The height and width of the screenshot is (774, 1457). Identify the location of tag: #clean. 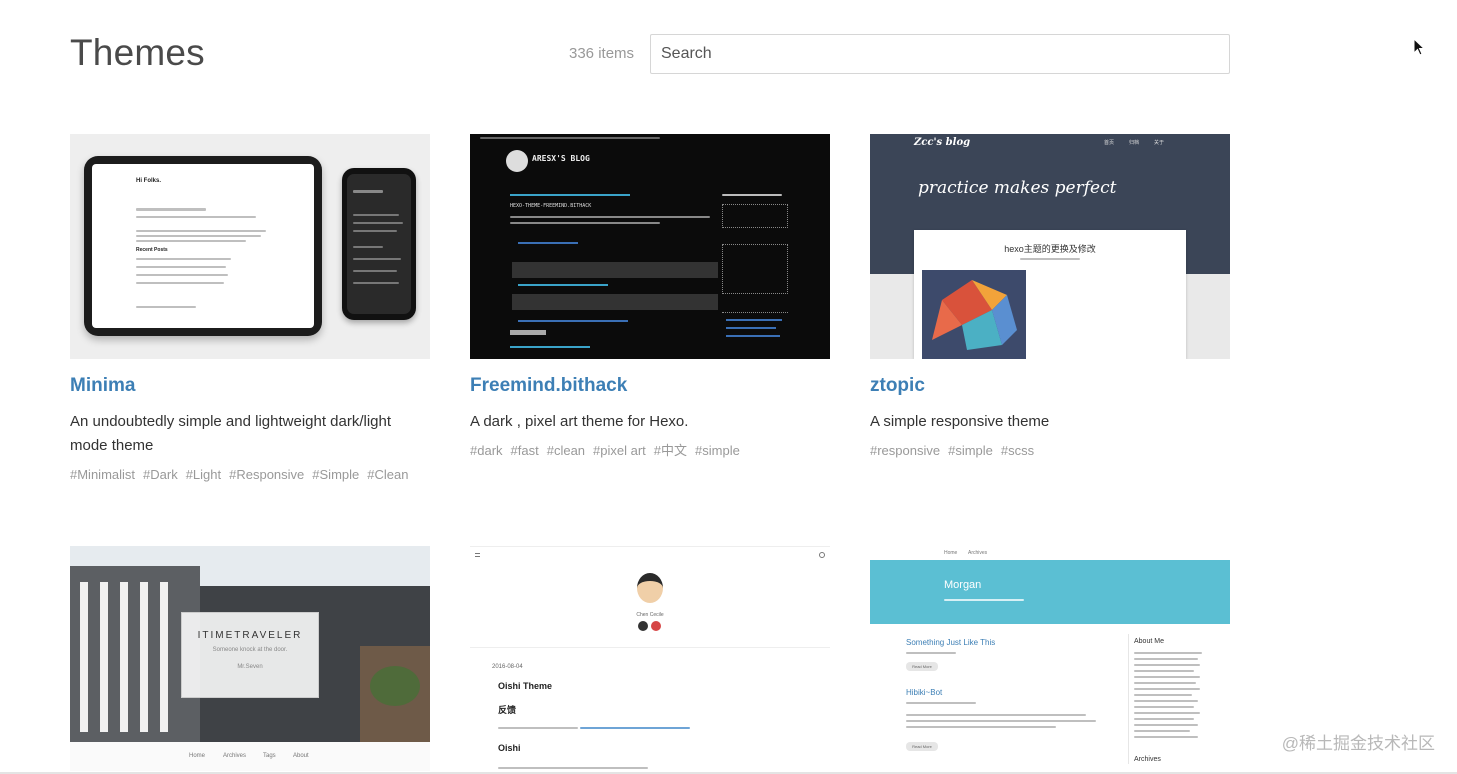
(566, 450).